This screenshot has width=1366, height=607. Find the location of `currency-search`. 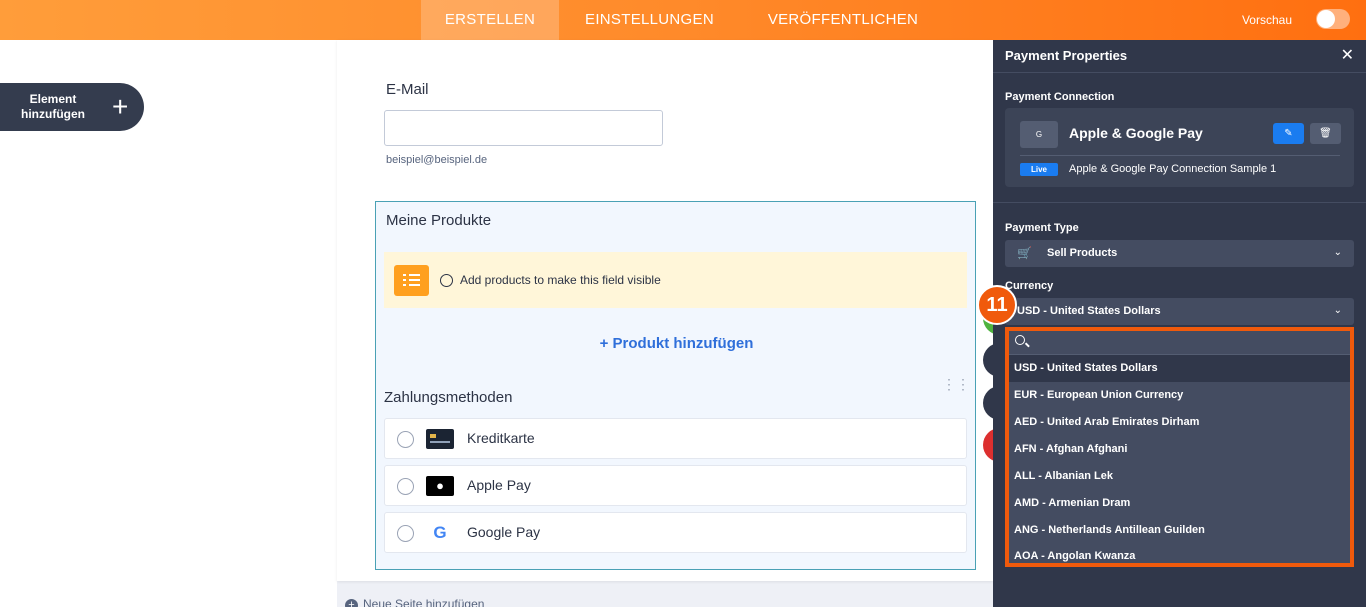

currency-search is located at coordinates (1179, 343).